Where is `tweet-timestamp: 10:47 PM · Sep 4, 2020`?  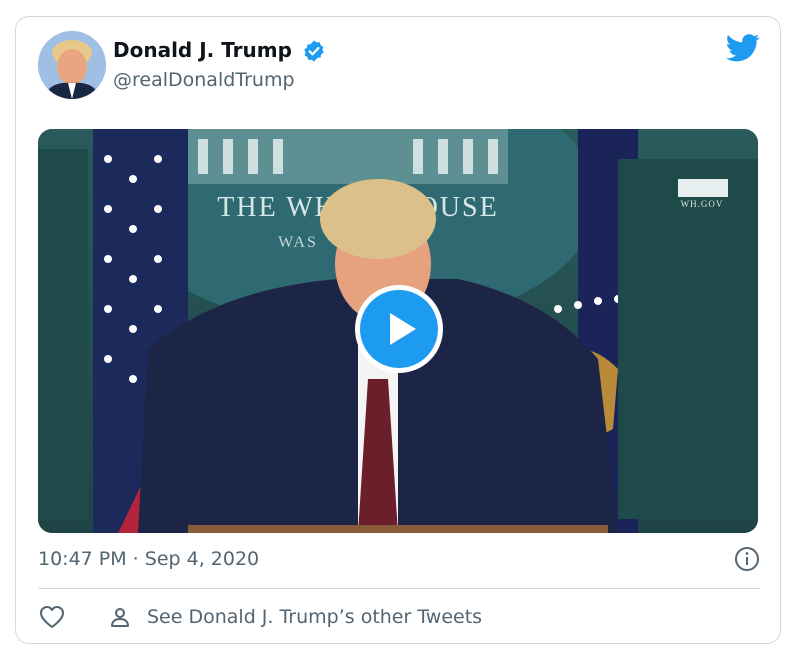
tweet-timestamp: 10:47 PM · Sep 4, 2020 is located at coordinates (148, 559).